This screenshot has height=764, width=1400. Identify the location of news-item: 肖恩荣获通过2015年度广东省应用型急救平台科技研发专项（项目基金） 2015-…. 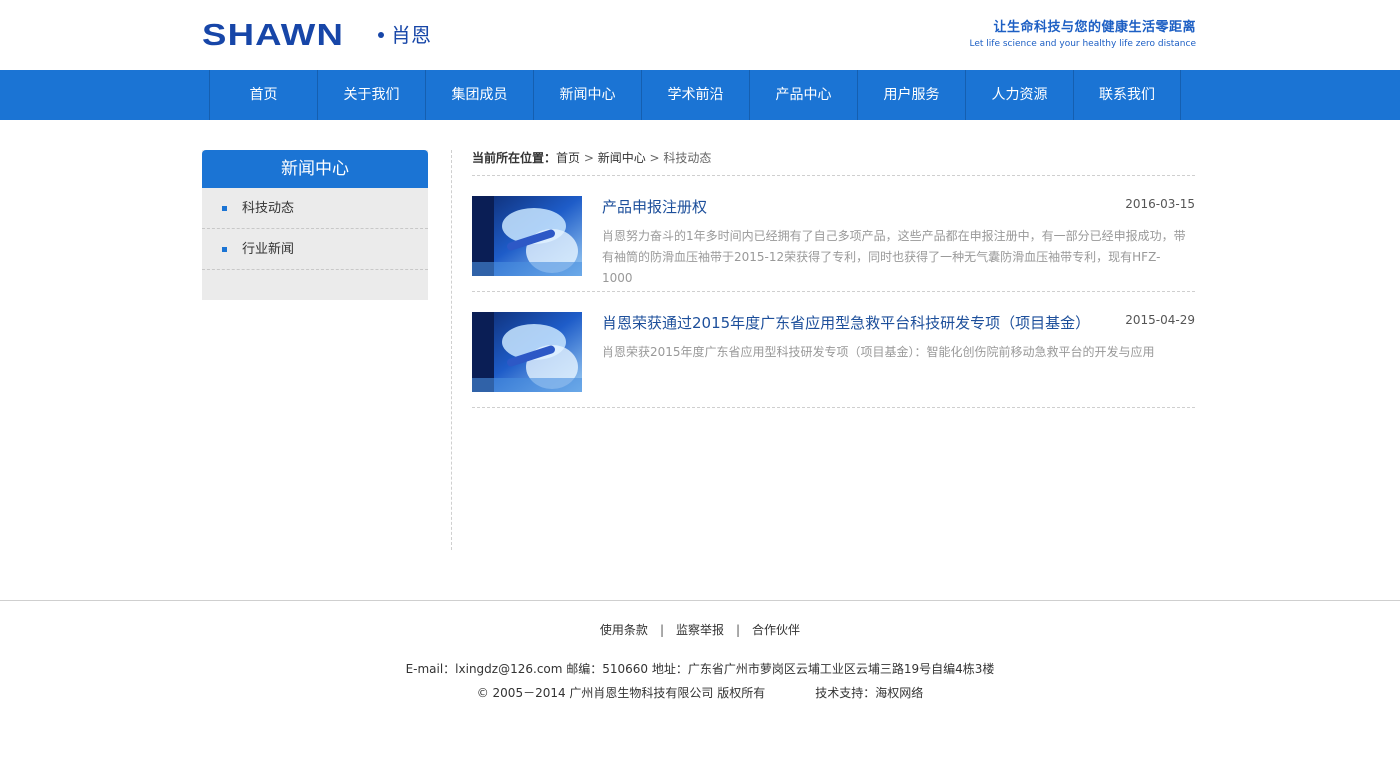
(833, 350).